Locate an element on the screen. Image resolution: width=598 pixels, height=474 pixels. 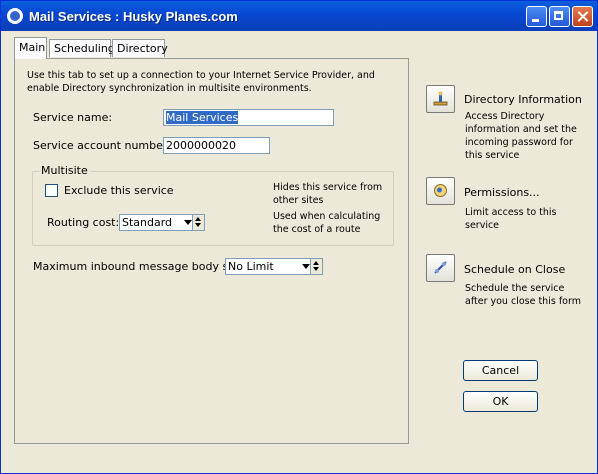
routing-cost-select: Standard is located at coordinates (162, 222).